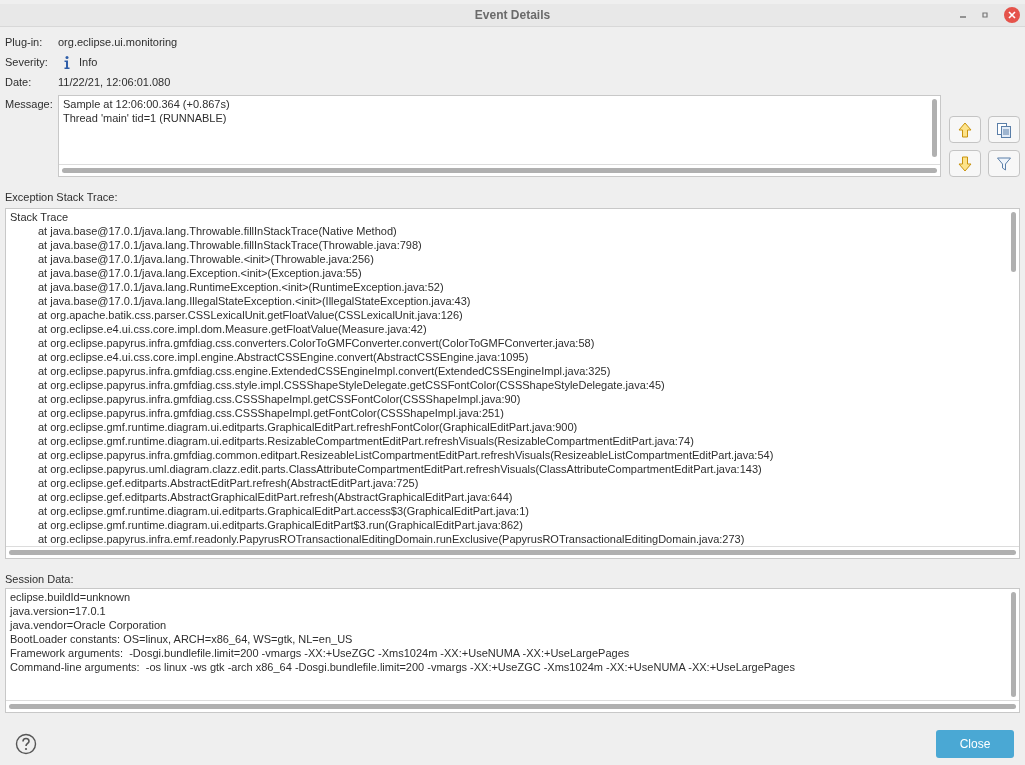 The height and width of the screenshot is (765, 1025). I want to click on up-arrow-icon, so click(965, 129).